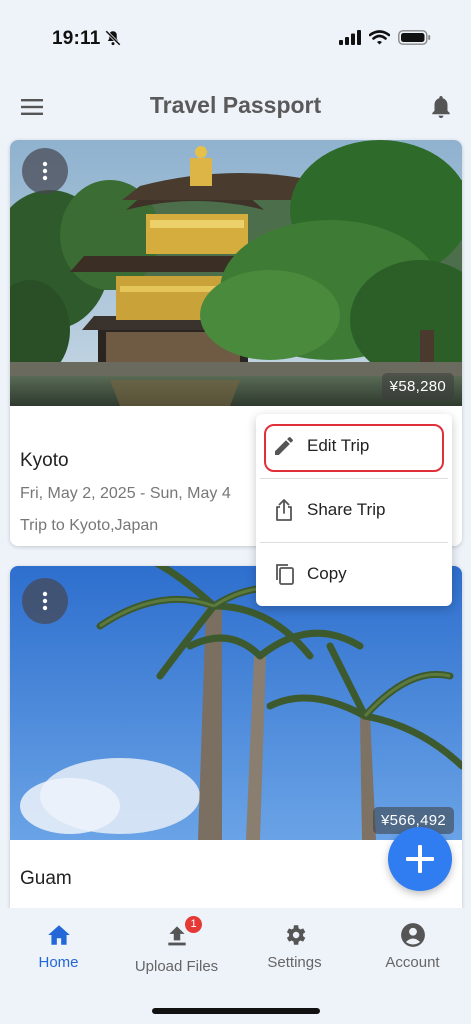 The width and height of the screenshot is (471, 1024). Describe the element at coordinates (58, 935) in the screenshot. I see `home-icon` at that location.